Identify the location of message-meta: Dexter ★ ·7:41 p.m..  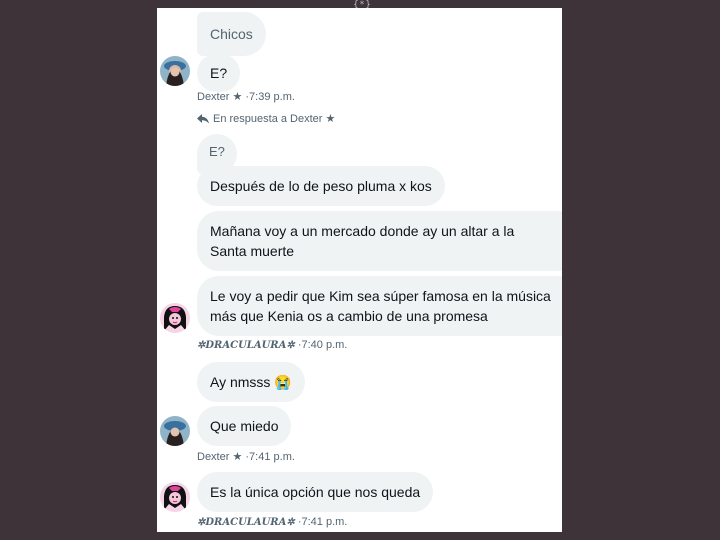
(246, 456).